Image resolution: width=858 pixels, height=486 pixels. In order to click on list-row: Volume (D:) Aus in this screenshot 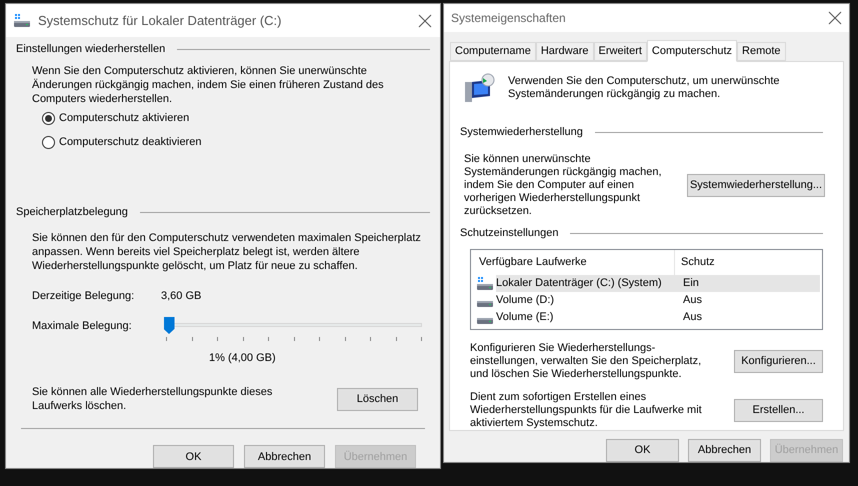, I will do `click(658, 300)`.